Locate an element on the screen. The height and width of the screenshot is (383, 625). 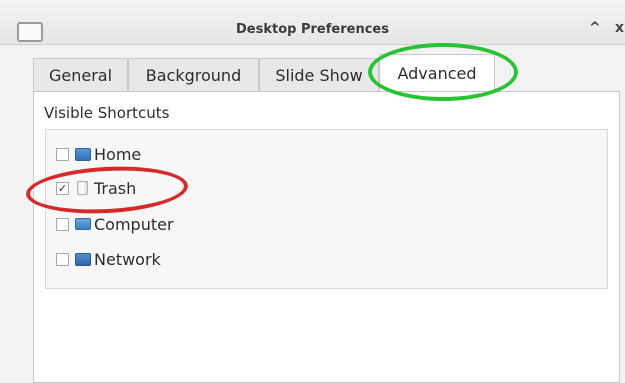
shortcut-trash-label: Trash is located at coordinates (115, 188).